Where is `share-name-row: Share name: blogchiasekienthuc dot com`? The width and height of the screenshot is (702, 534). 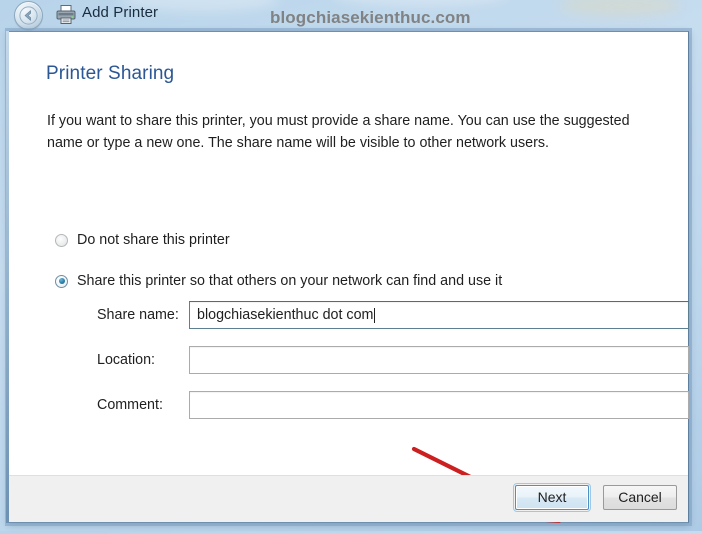 share-name-row: Share name: blogchiasekienthuc dot com is located at coordinates (393, 315).